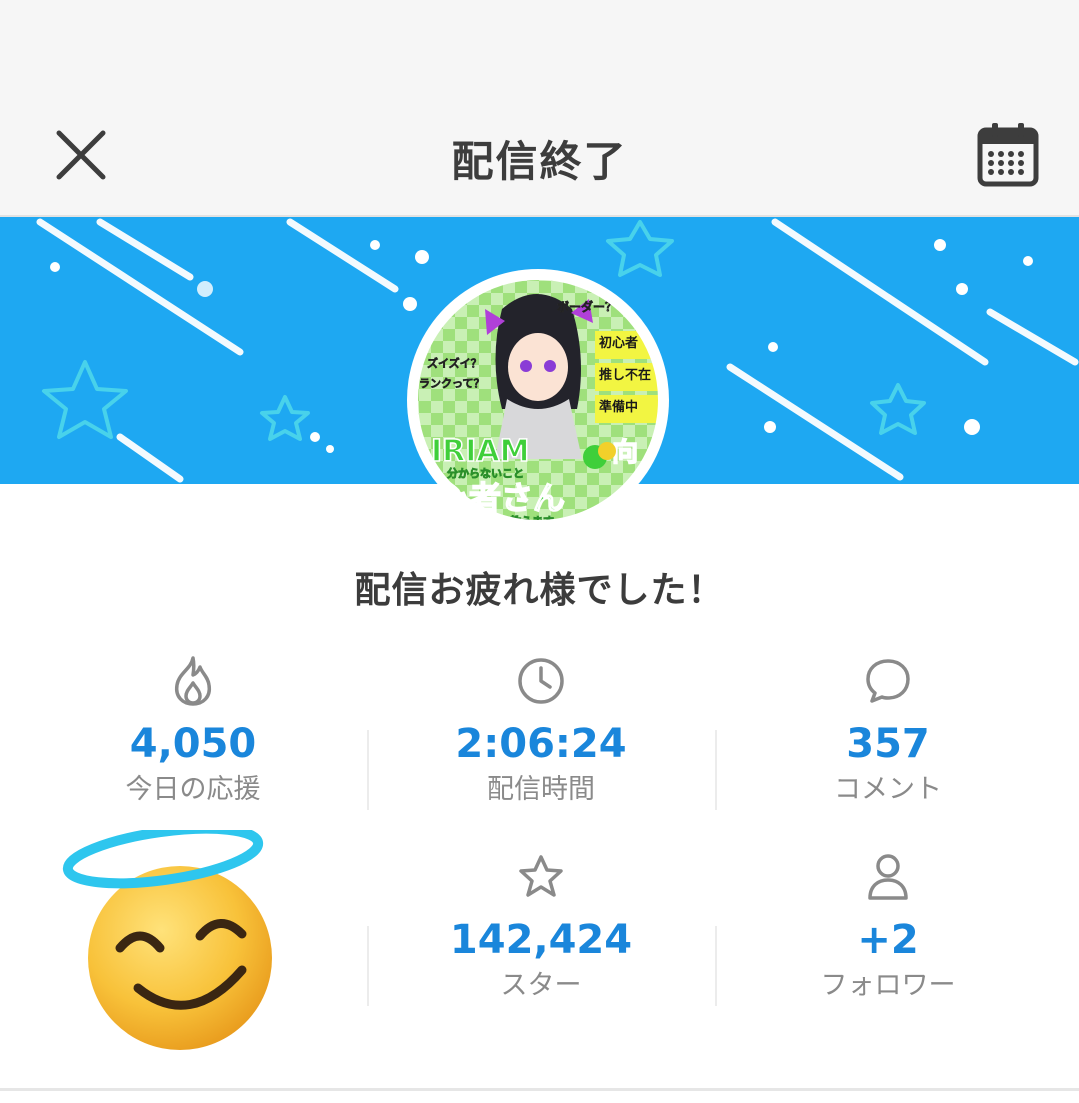  Describe the element at coordinates (625, 375) in the screenshot. I see `svg-text: 推し不在` at that location.